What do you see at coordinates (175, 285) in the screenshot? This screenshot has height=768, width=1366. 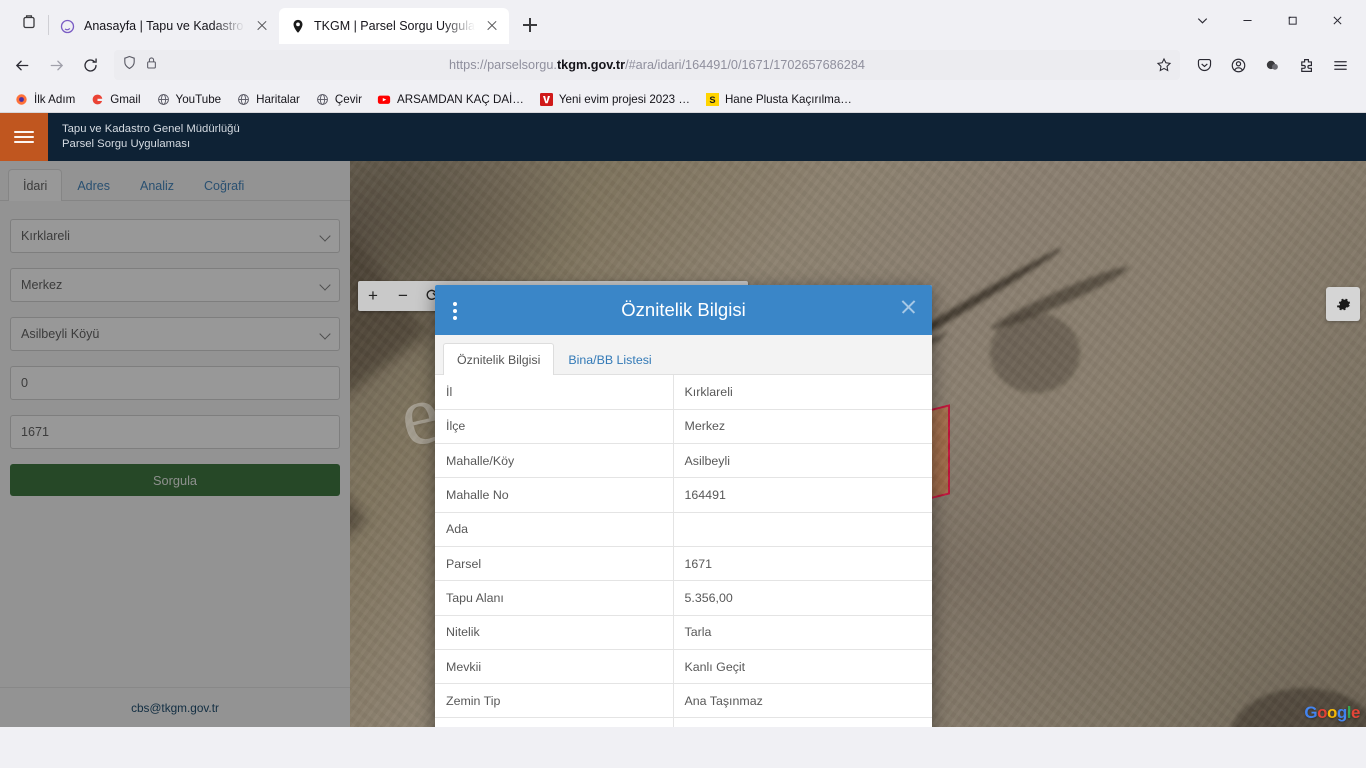 I see `ilce-select: Merkez` at bounding box center [175, 285].